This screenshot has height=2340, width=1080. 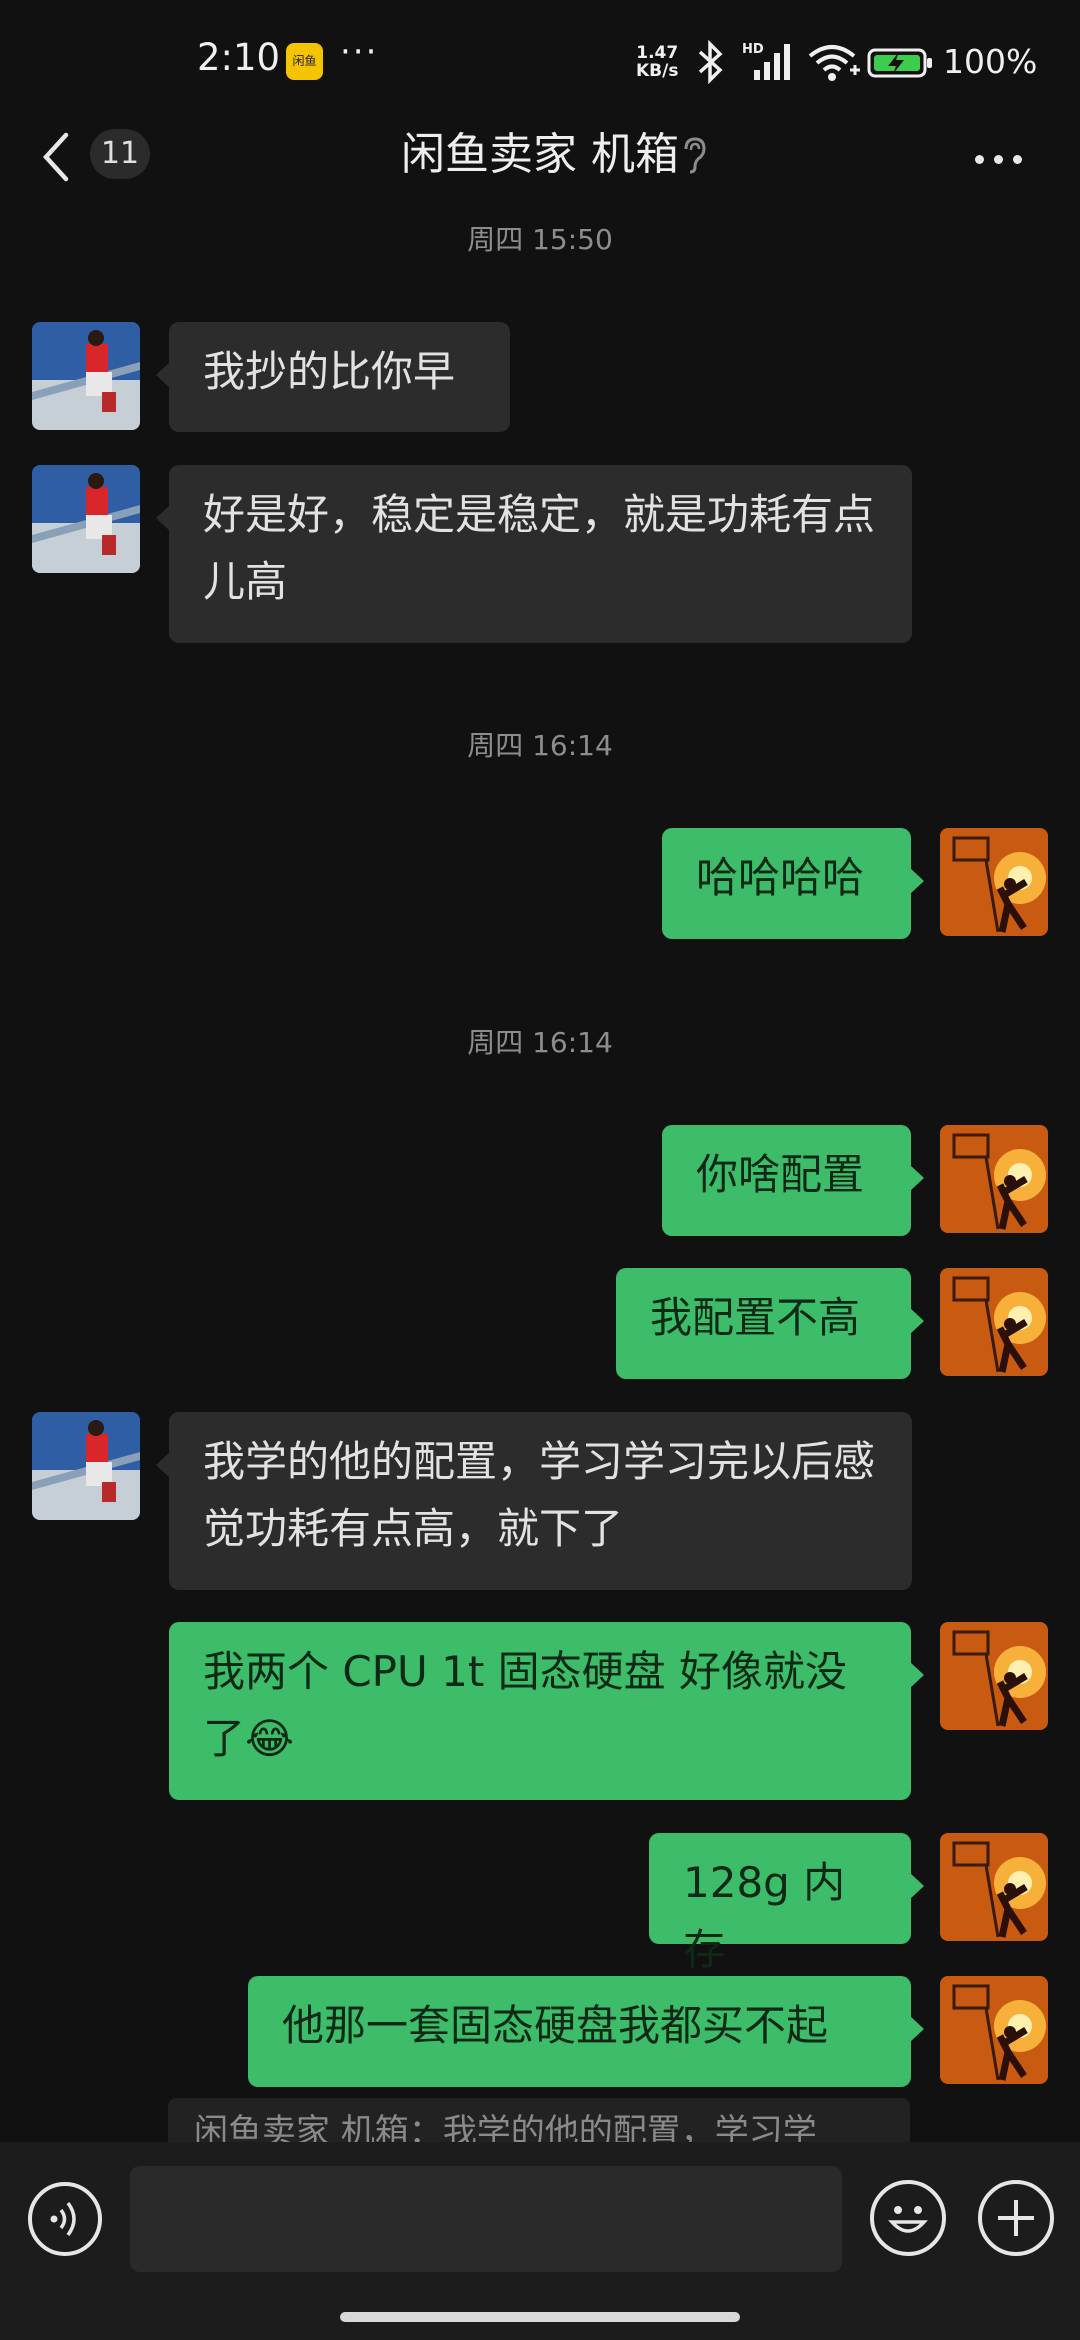 What do you see at coordinates (766, 61) in the screenshot?
I see `signal-icon: HD` at bounding box center [766, 61].